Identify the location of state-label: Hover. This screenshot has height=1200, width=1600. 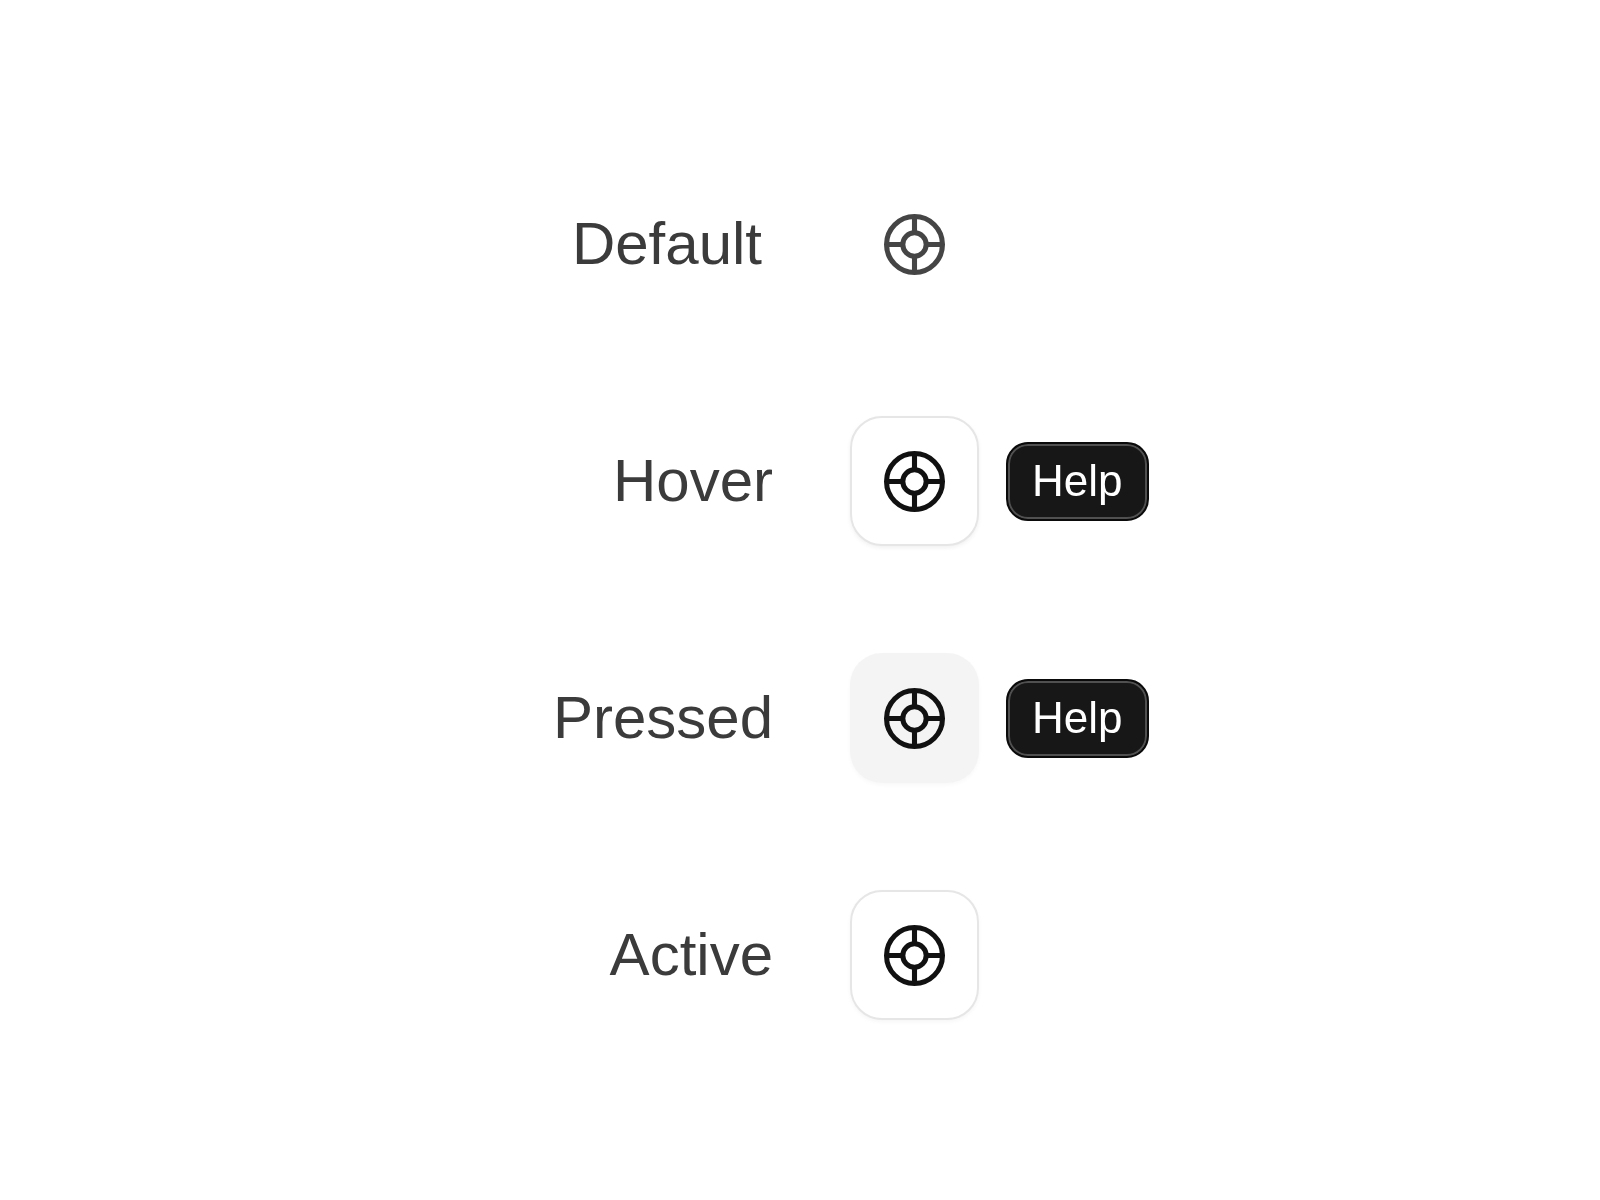
(692, 481).